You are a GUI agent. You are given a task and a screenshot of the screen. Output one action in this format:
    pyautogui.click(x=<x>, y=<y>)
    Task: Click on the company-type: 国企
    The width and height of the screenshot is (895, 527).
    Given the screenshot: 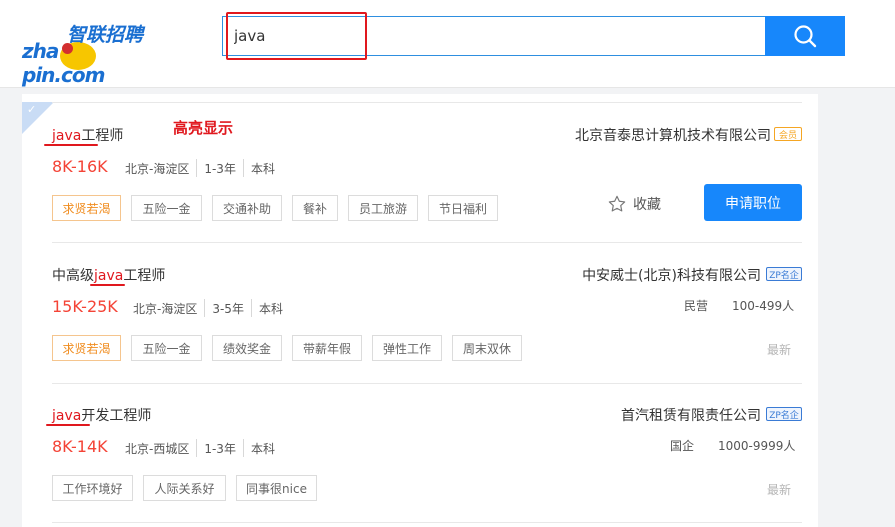 What is the action you would take?
    pyautogui.click(x=682, y=446)
    